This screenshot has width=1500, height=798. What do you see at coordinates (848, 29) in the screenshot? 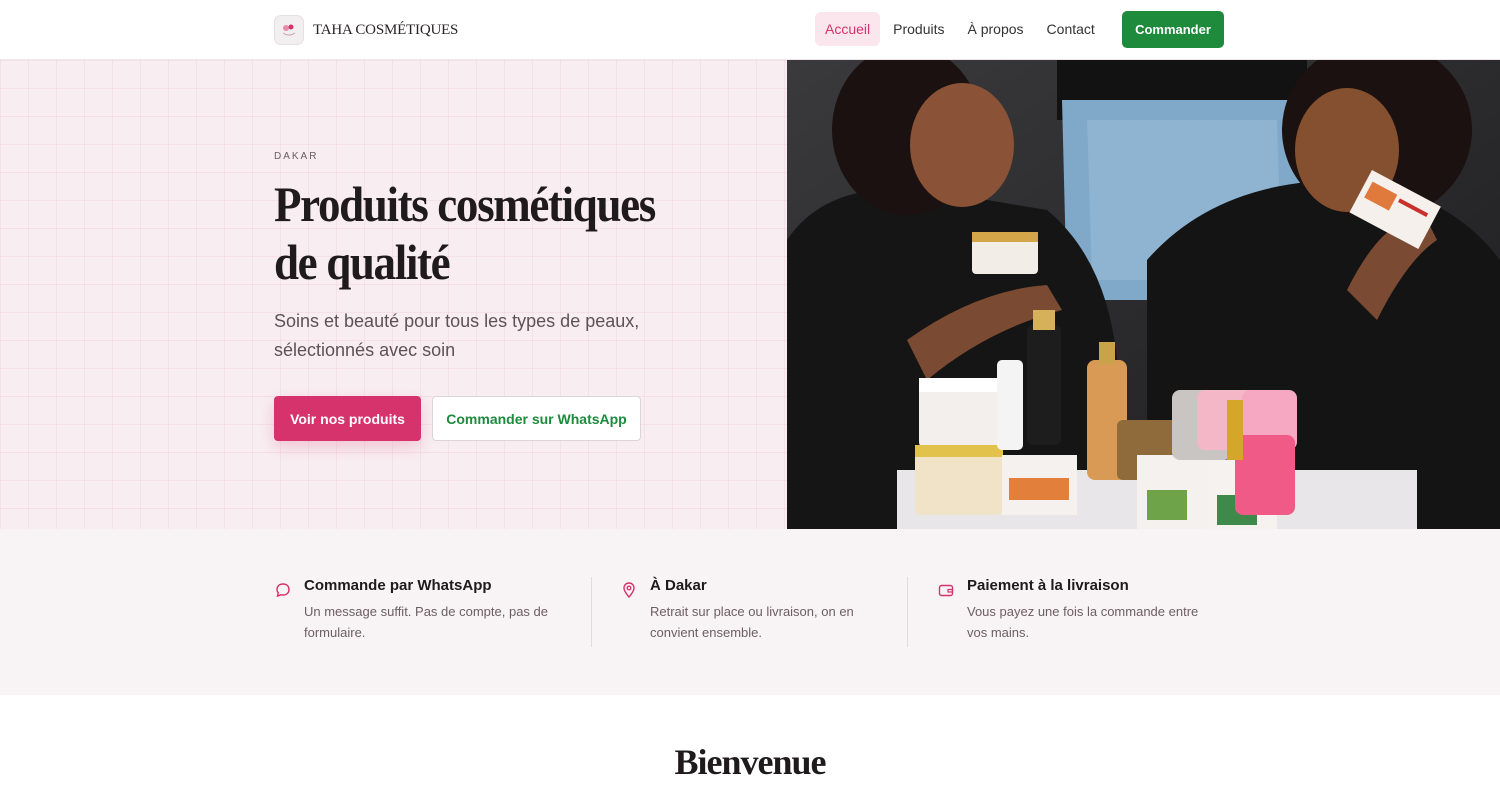
I see `nav-link-accueil: Accueil` at bounding box center [848, 29].